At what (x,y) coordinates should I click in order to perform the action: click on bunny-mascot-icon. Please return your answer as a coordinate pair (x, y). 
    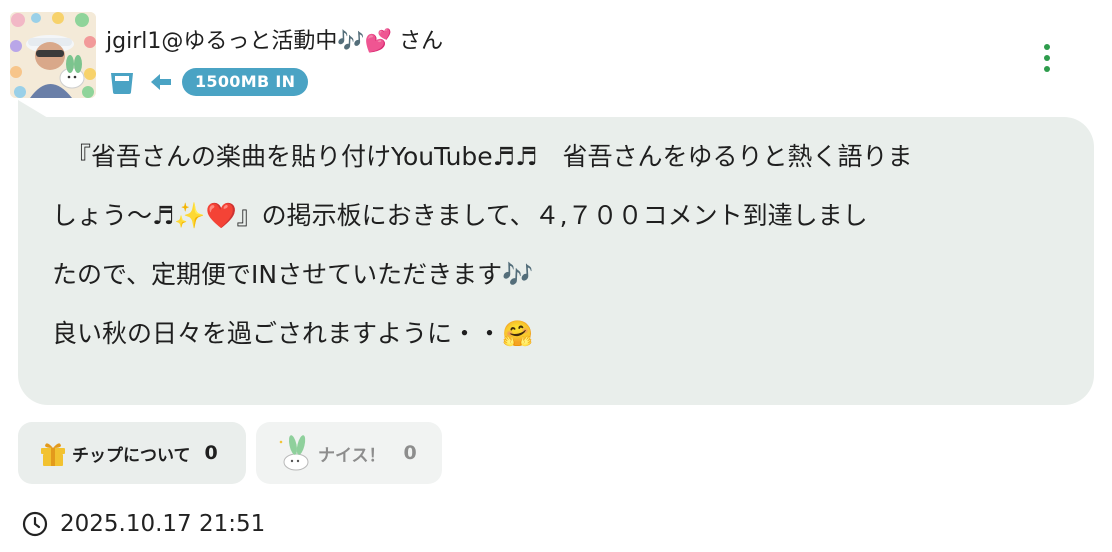
    Looking at the image, I should click on (296, 453).